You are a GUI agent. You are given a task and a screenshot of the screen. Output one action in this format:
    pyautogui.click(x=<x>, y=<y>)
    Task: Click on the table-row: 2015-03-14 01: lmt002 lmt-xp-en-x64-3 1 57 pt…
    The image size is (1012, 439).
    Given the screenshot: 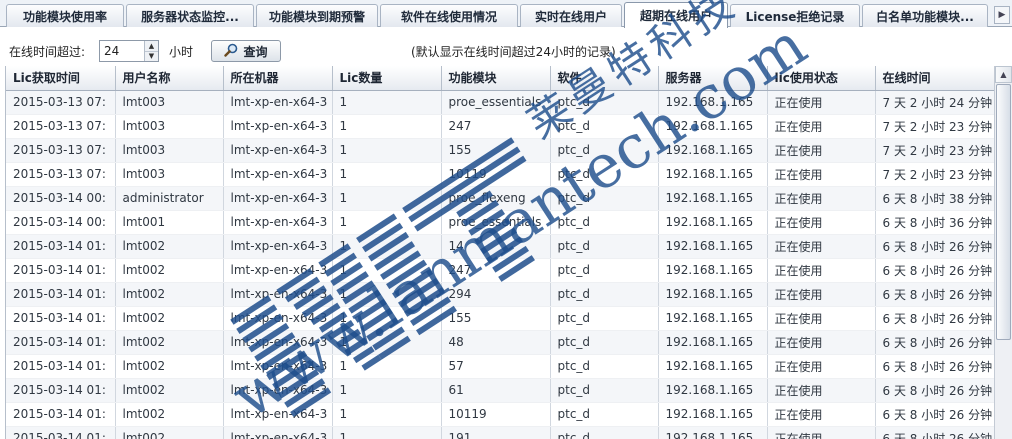 What is the action you would take?
    pyautogui.click(x=500, y=366)
    